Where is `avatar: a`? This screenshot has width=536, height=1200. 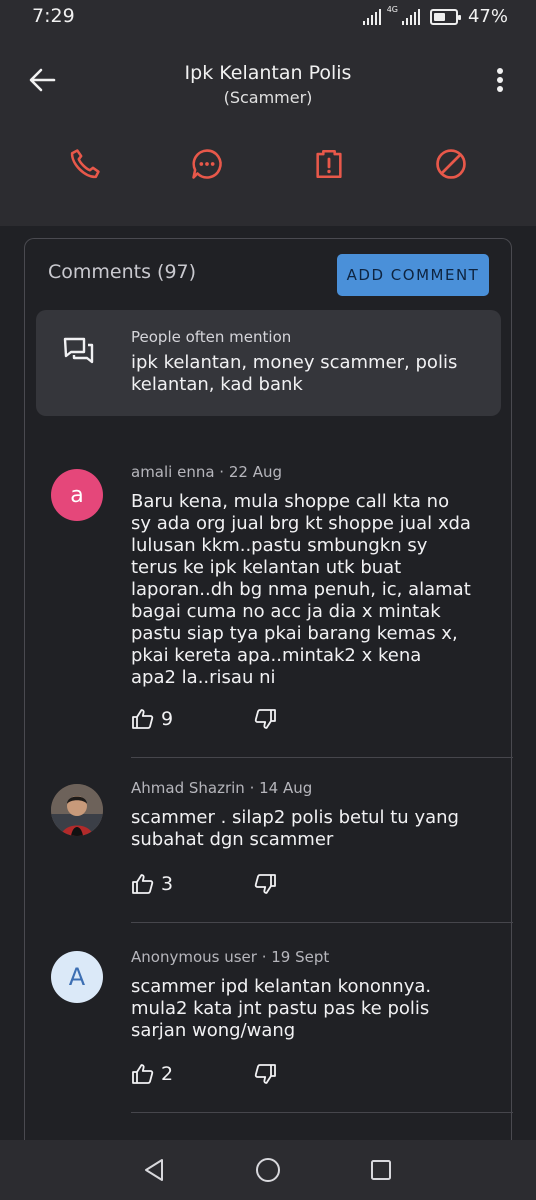 avatar: a is located at coordinates (77, 495).